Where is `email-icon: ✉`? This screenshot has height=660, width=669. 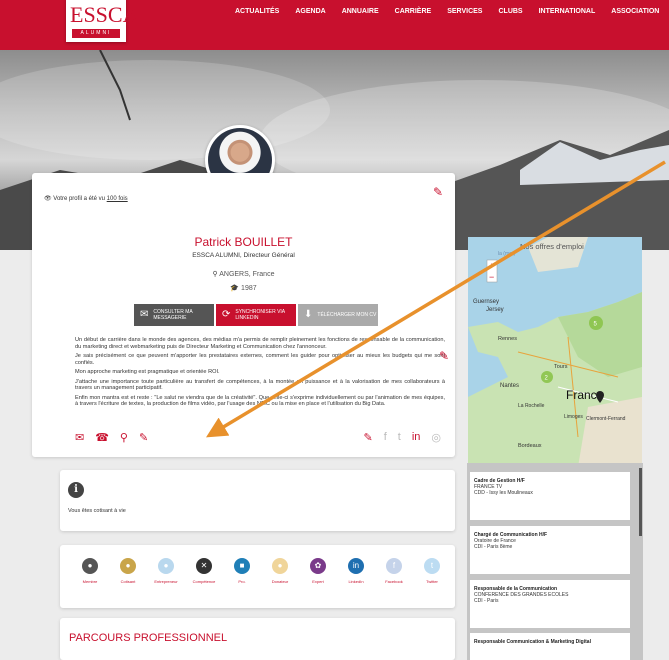
email-icon: ✉ is located at coordinates (79, 437).